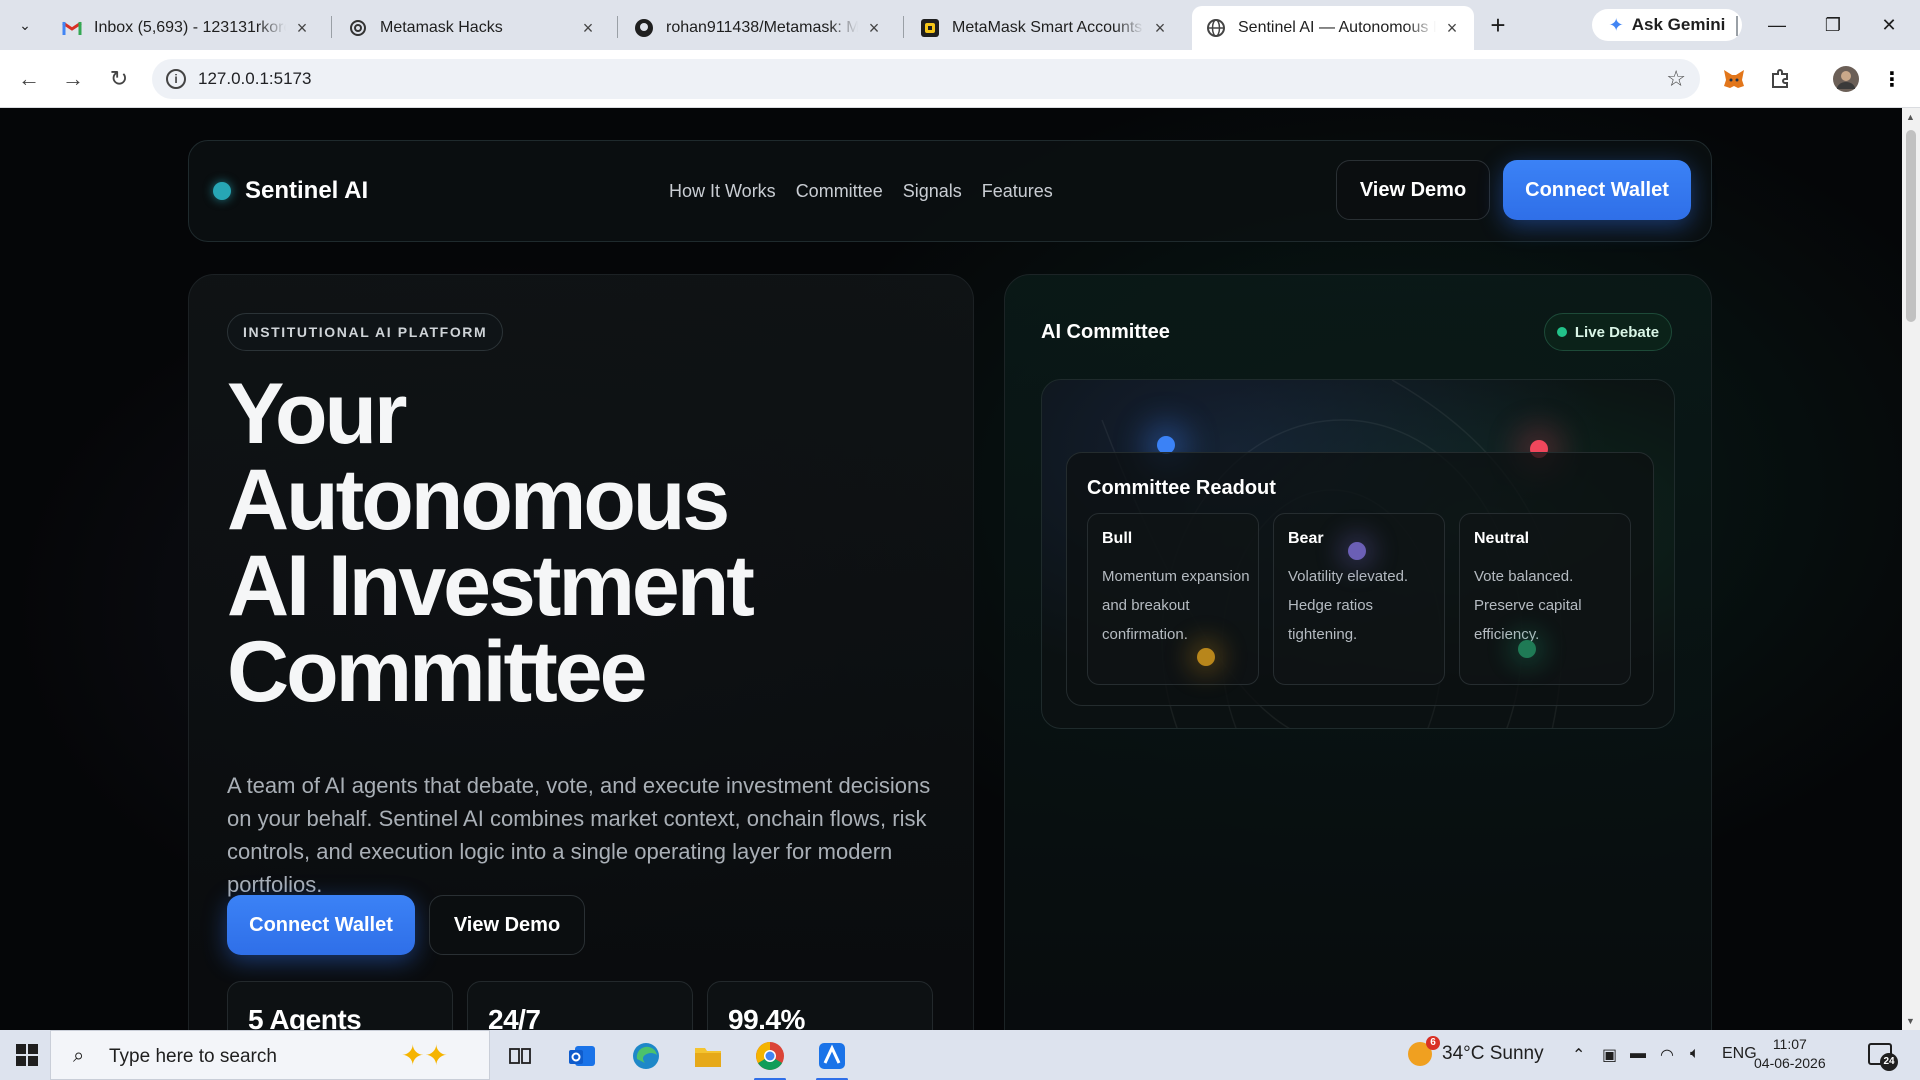 The image size is (1920, 1080). I want to click on live-status-dot, so click(1561, 332).